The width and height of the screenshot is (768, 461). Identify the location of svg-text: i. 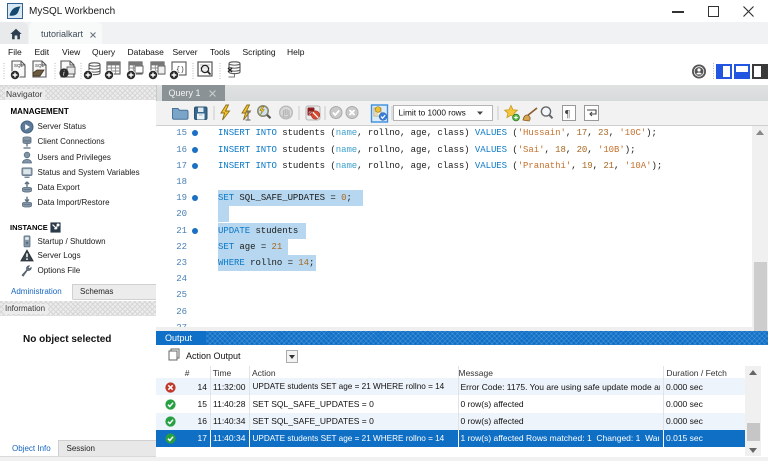
(64, 73).